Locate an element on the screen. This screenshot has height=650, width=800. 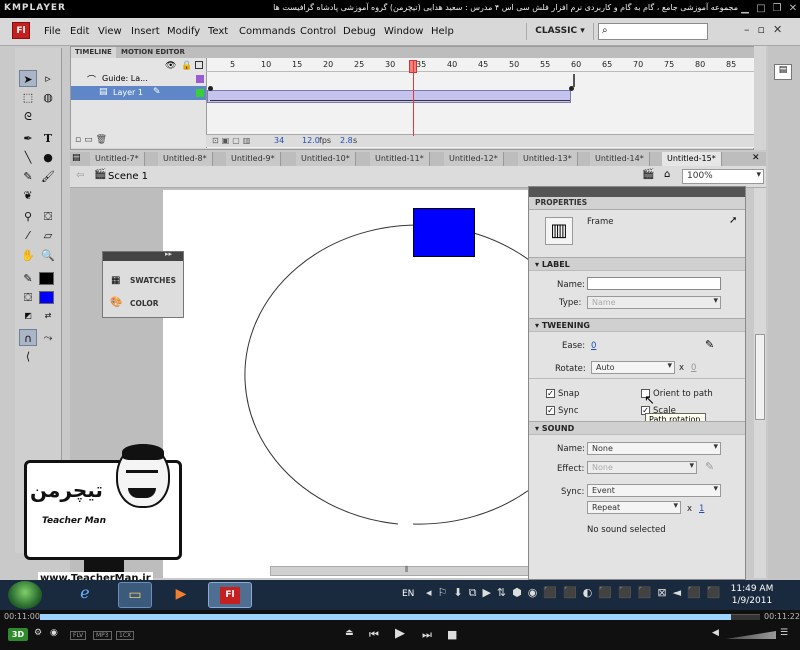
menu-text: Text is located at coordinates (218, 31).